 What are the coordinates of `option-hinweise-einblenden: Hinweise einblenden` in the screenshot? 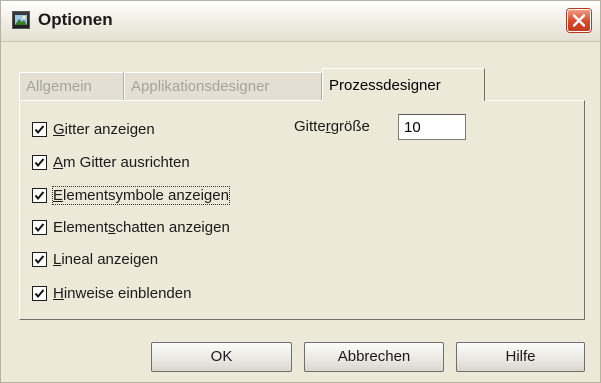 It's located at (111, 293).